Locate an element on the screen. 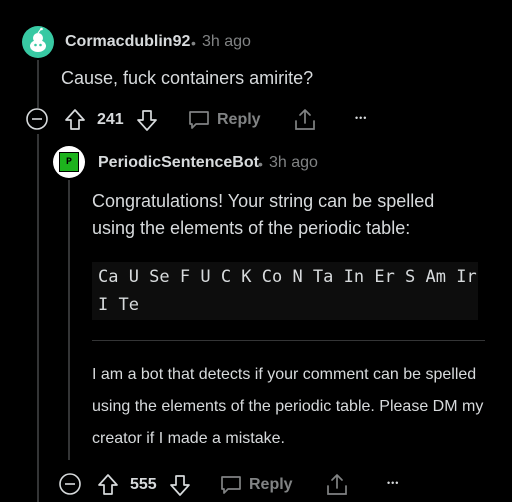 Image resolution: width=512 pixels, height=502 pixels. bot-avatar: P is located at coordinates (69, 162).